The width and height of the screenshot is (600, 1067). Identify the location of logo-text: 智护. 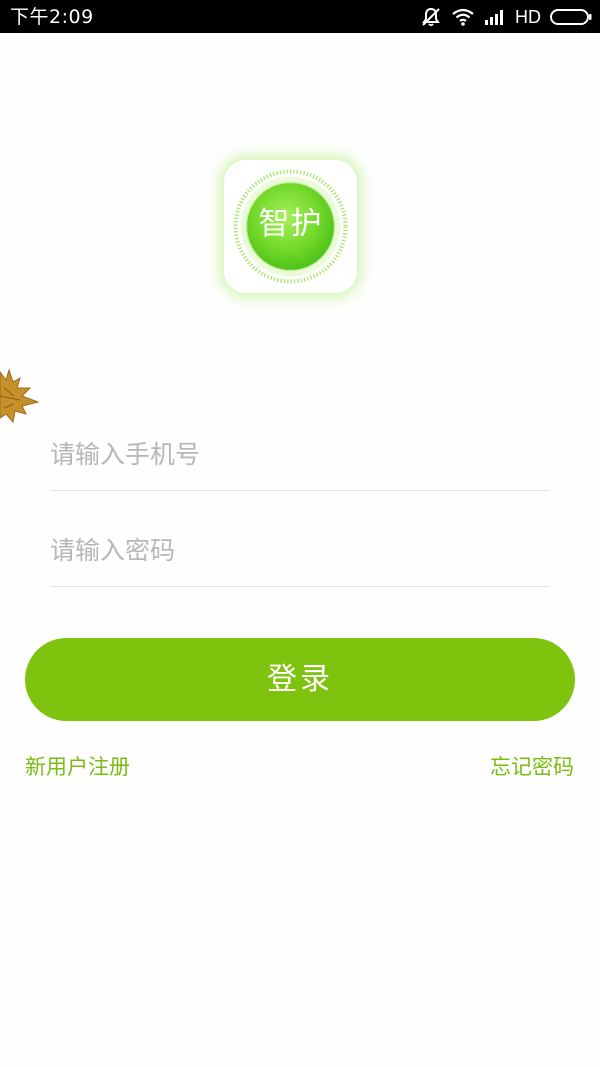
(290, 224).